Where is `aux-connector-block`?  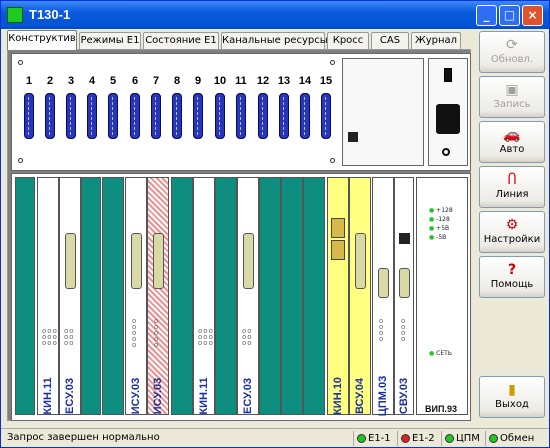 aux-connector-block is located at coordinates (383, 112).